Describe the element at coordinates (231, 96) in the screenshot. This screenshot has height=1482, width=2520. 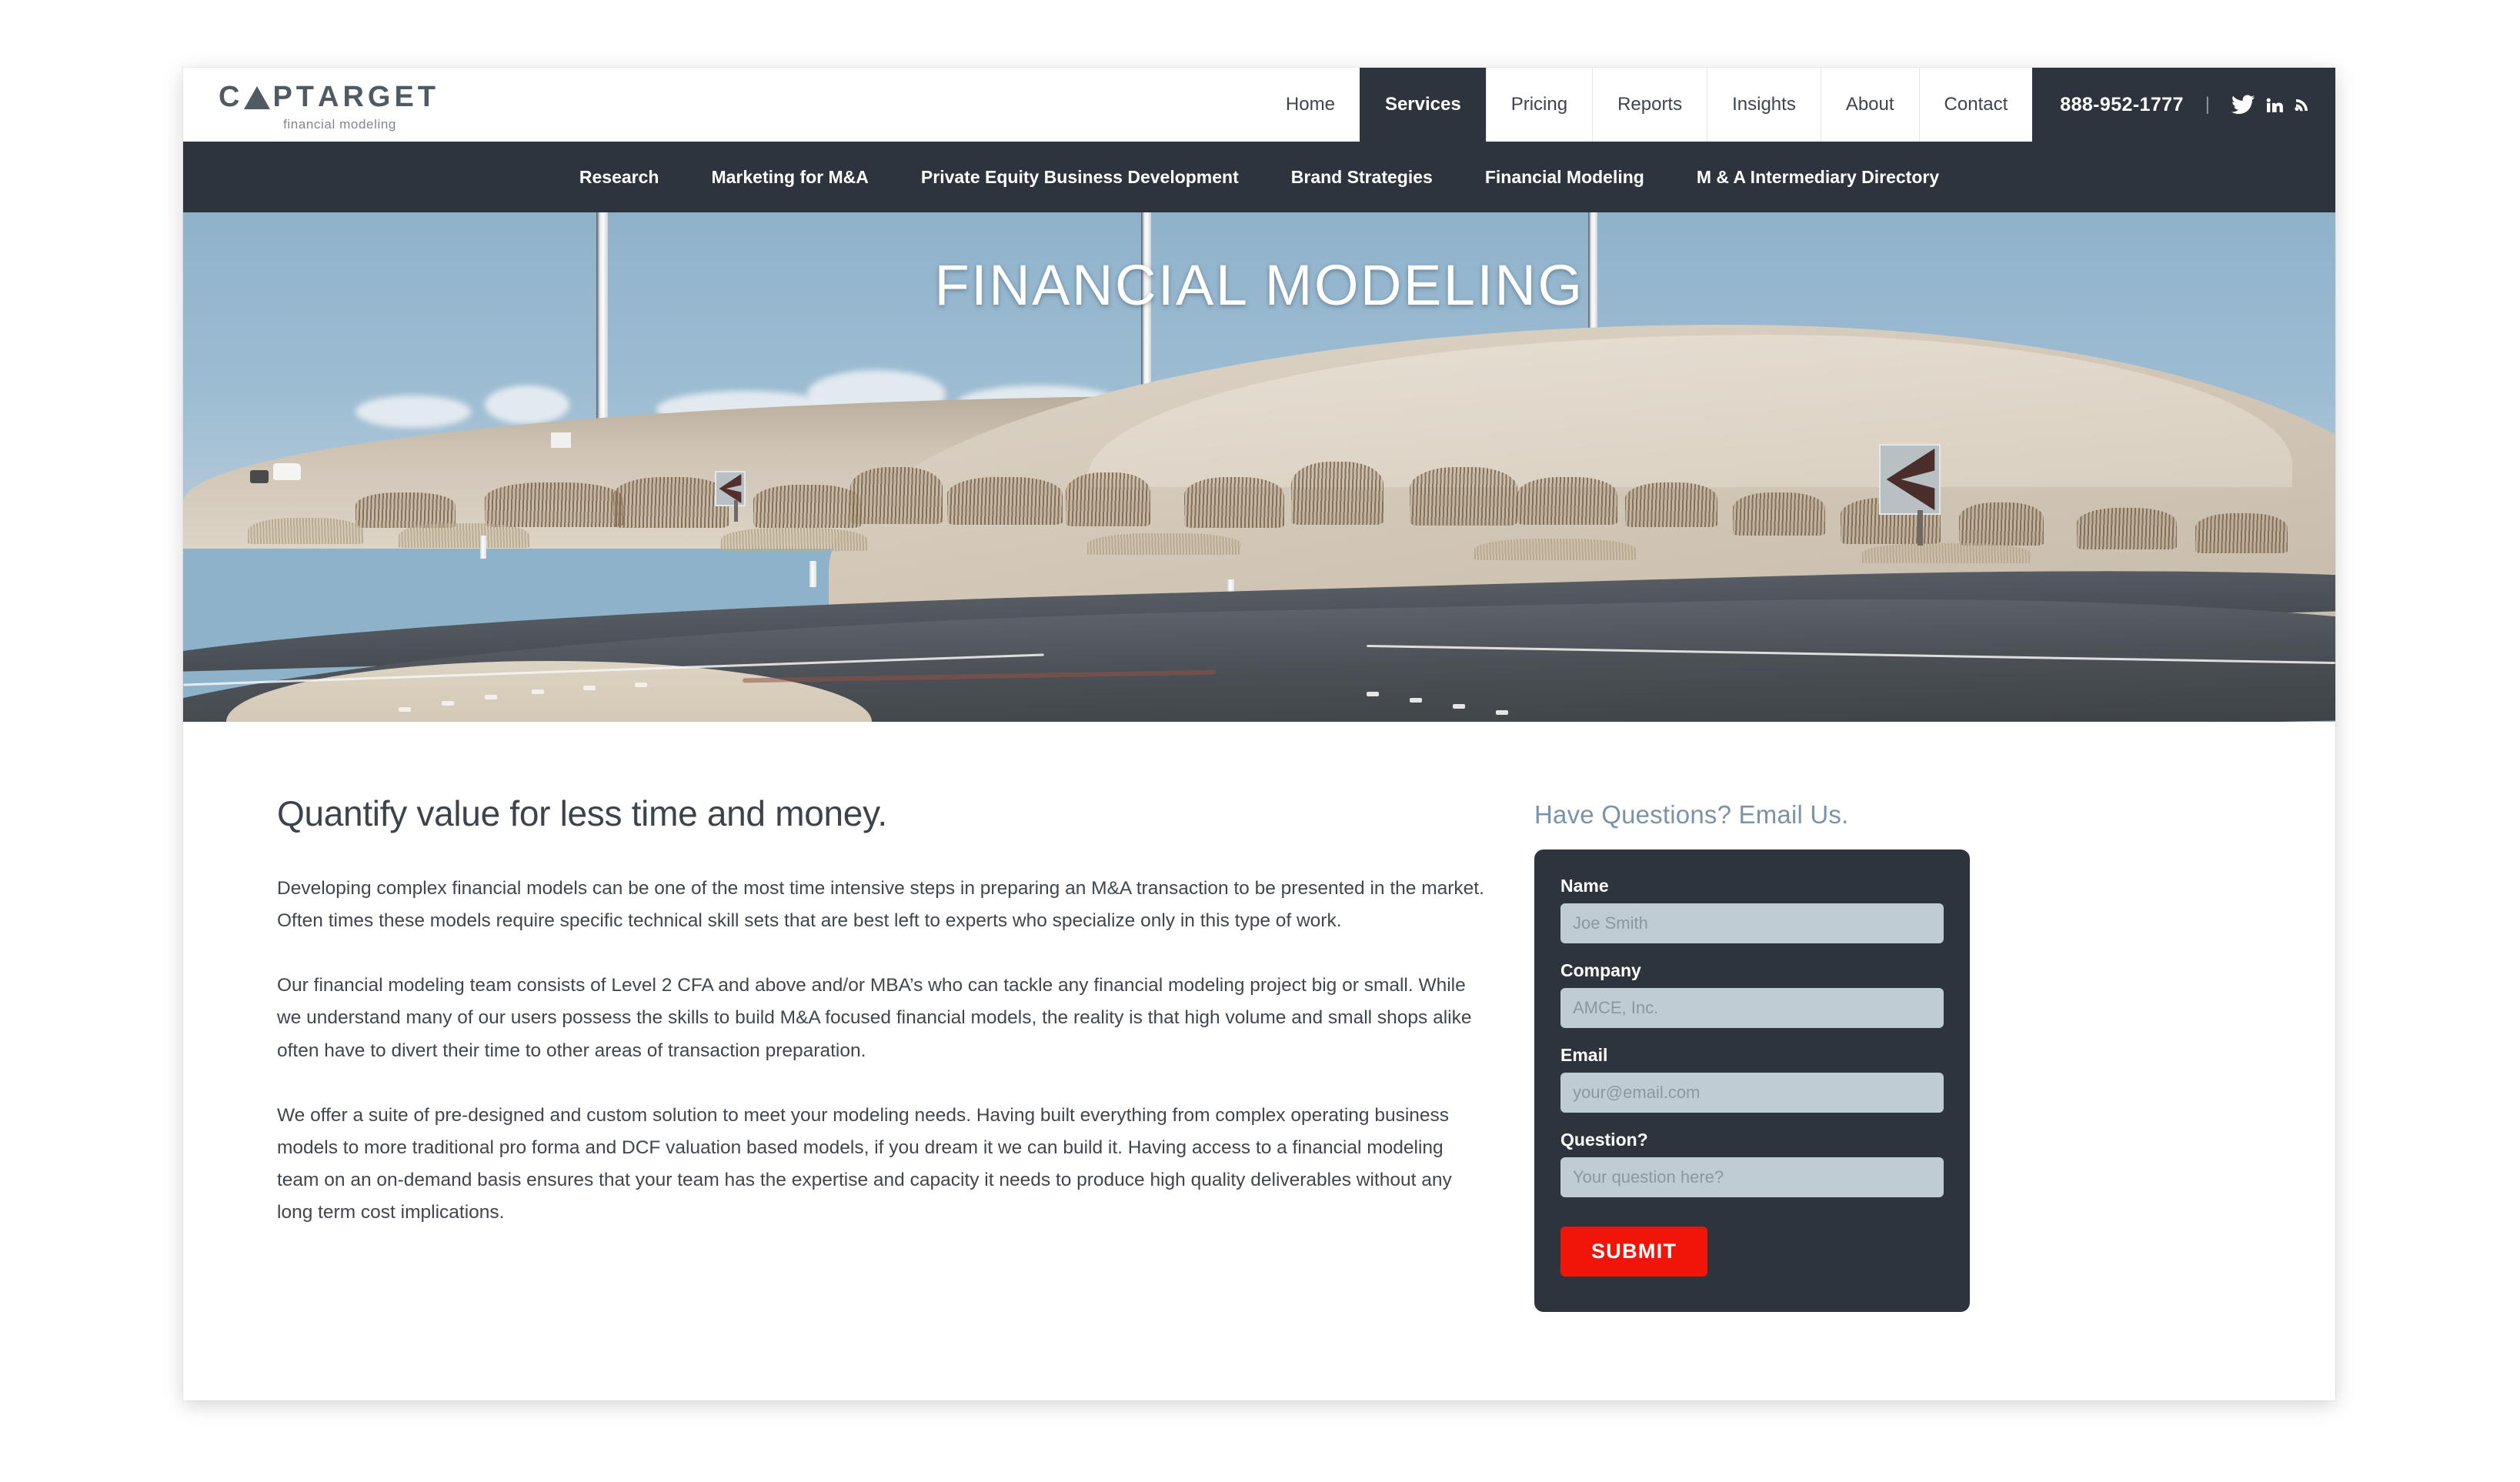
I see `logo-text-part-1: C` at that location.